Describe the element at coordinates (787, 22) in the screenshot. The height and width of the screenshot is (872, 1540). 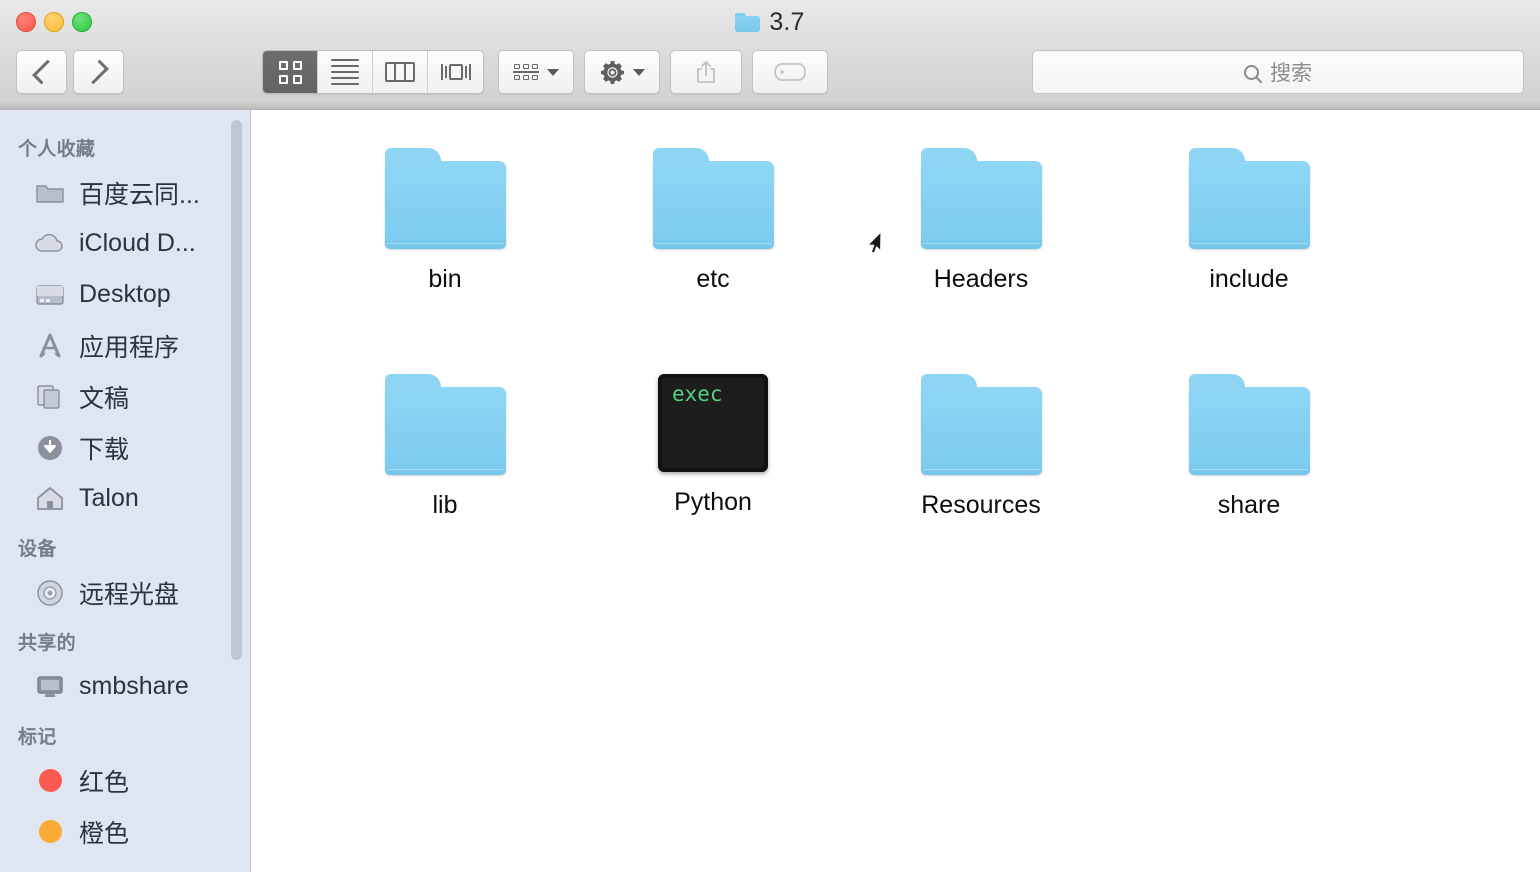
I see `page-title: 3.7` at that location.